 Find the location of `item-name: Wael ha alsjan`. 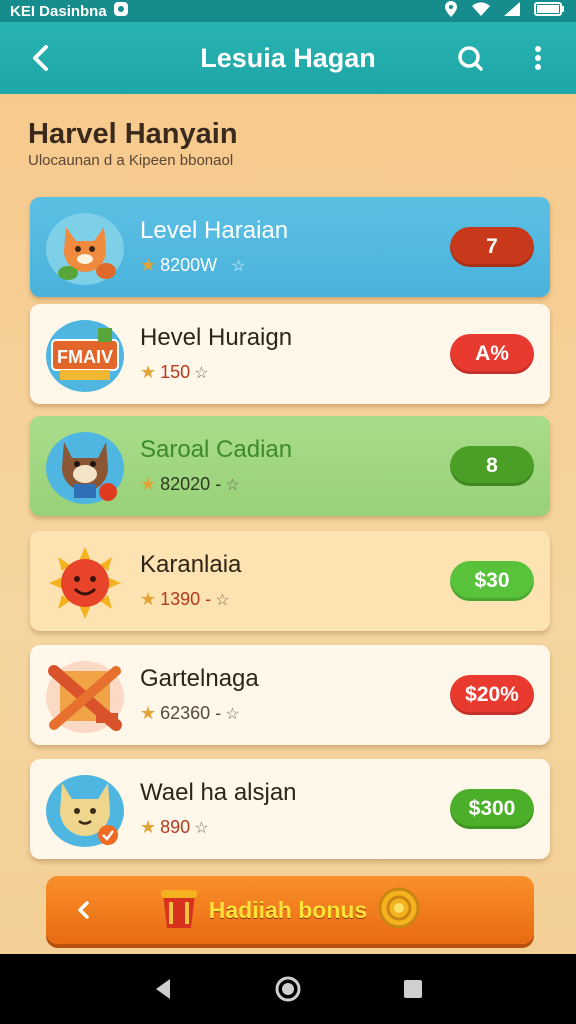

item-name: Wael ha alsjan is located at coordinates (218, 792).